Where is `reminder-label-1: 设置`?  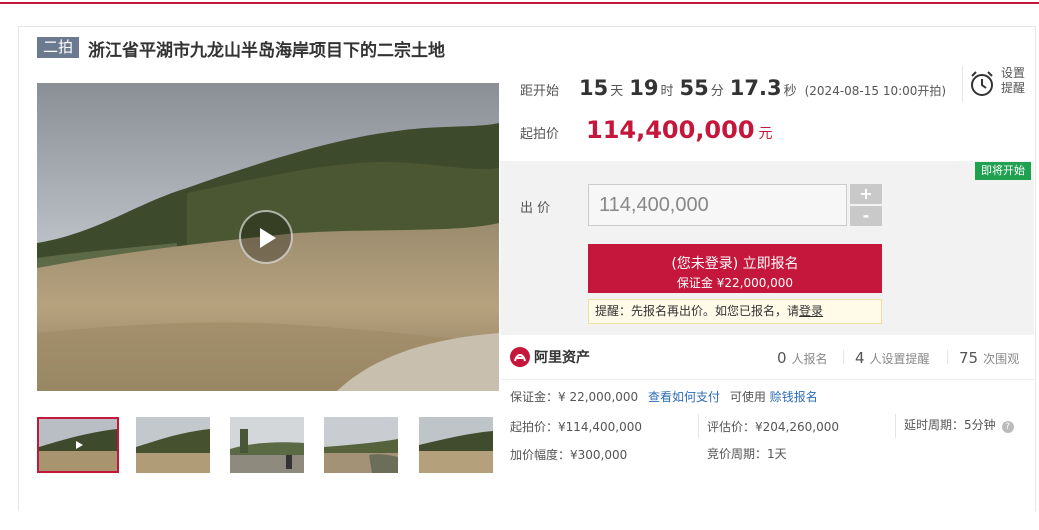
reminder-label-1: 设置 is located at coordinates (1013, 73).